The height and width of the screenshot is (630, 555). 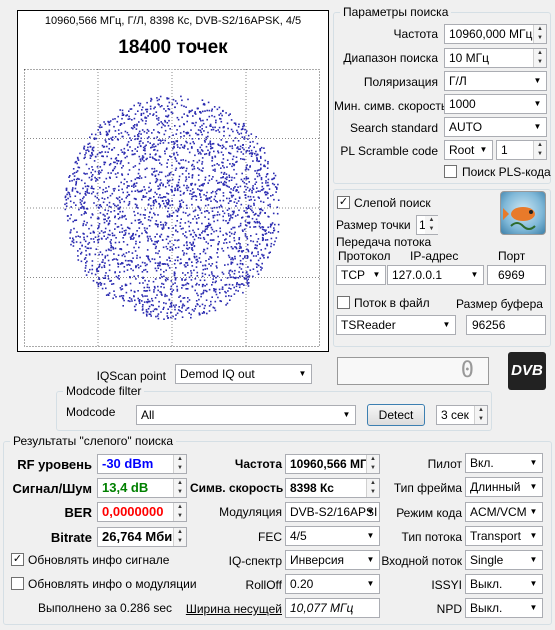 I want to click on res-mod-select: DVB-S2/16APSI ▼, so click(x=332, y=512).